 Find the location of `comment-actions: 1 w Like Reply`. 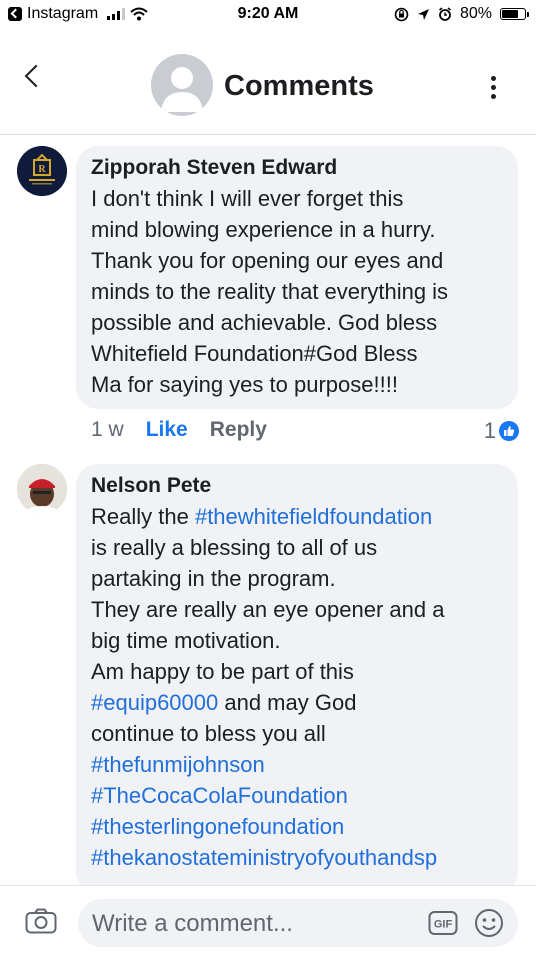

comment-actions: 1 w Like Reply is located at coordinates (179, 430).